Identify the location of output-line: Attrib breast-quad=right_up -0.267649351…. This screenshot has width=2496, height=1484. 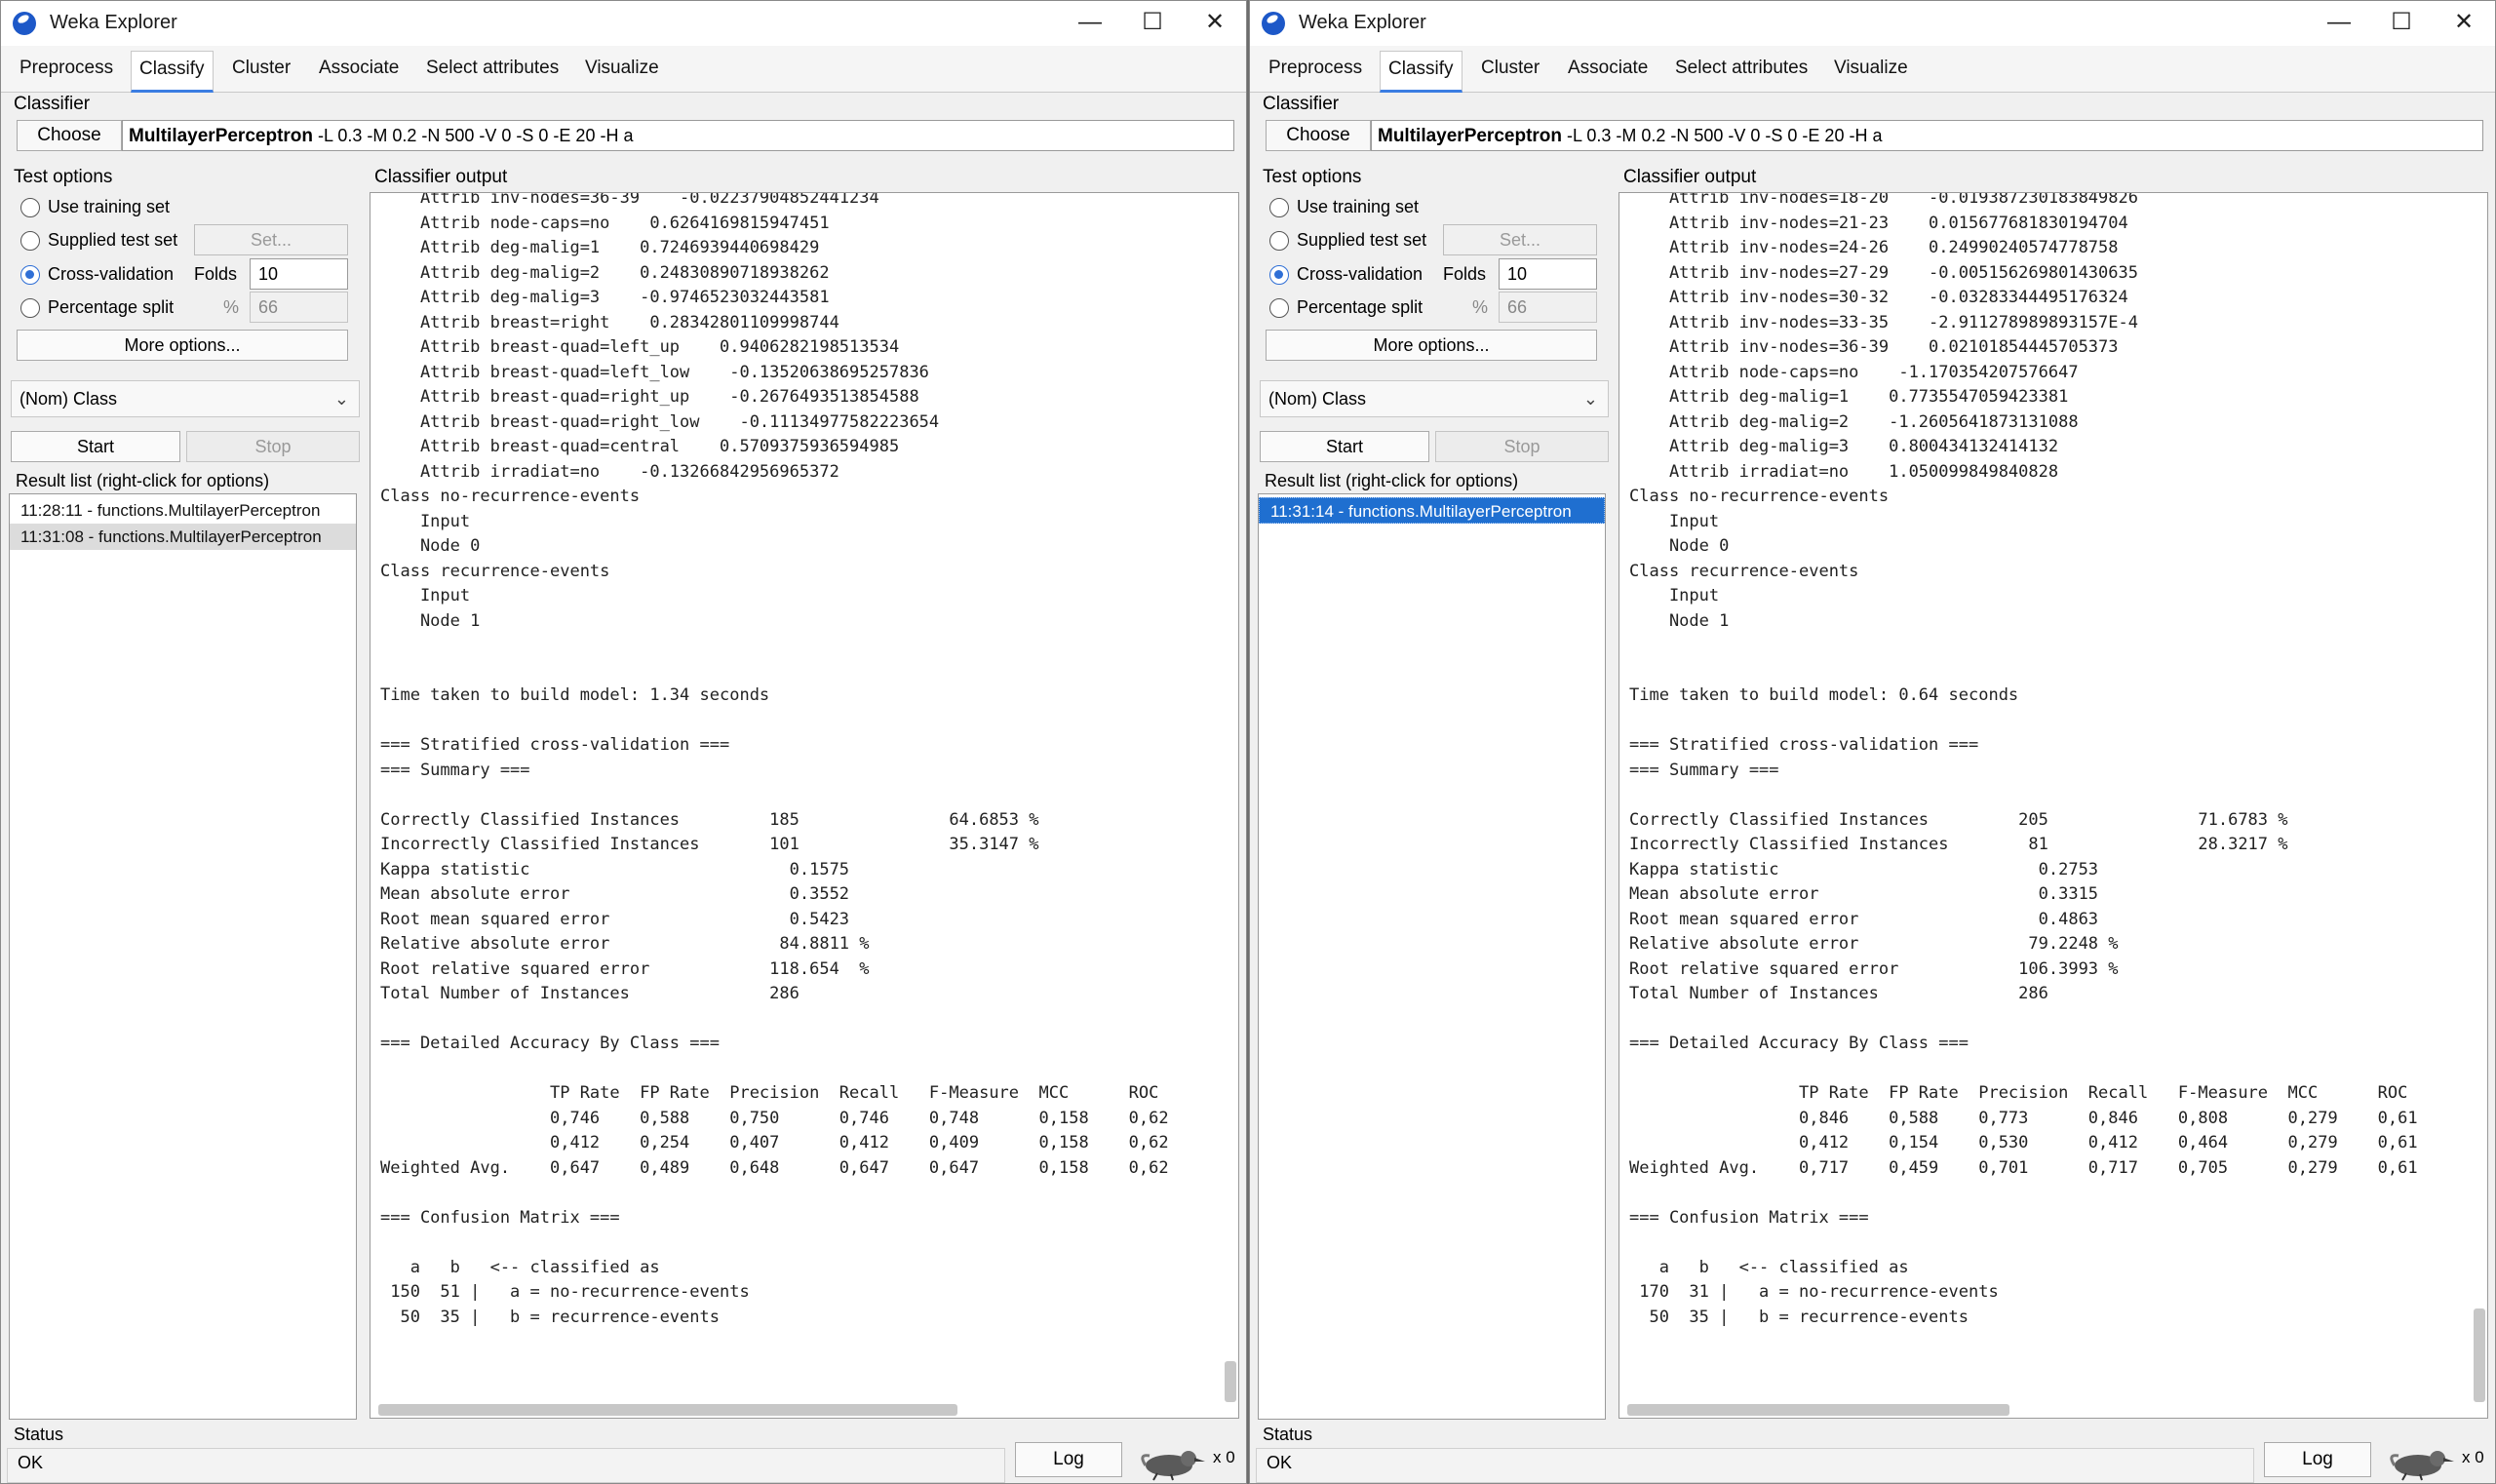
(649, 397).